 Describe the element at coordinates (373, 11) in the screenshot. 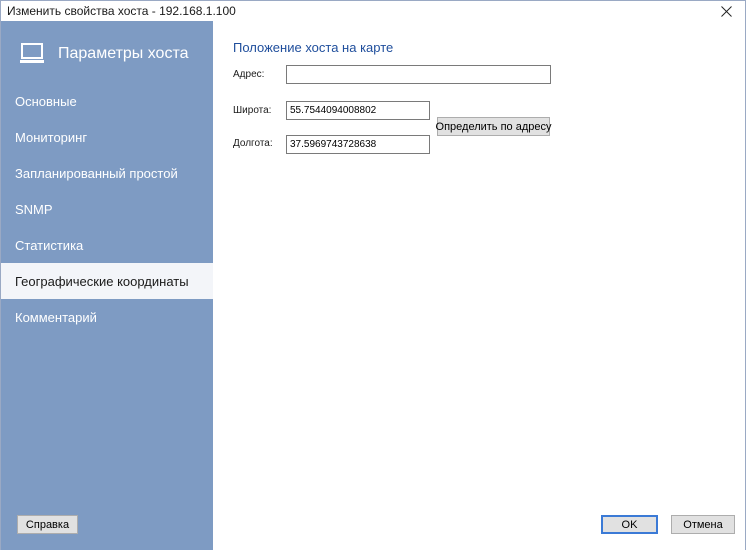

I see `title-bar: Изменить свойства хоста - 192.168.1.100` at that location.